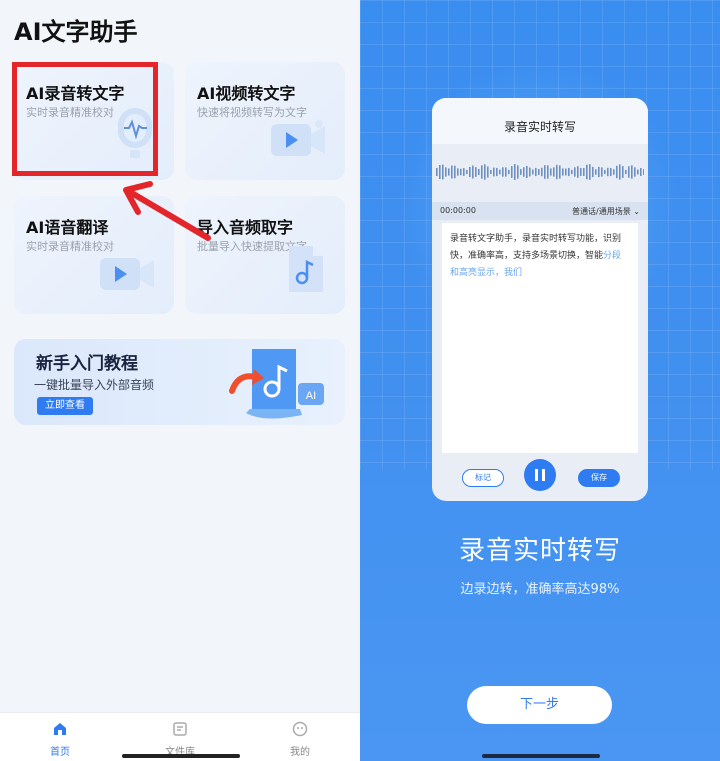 The width and height of the screenshot is (720, 761). What do you see at coordinates (300, 739) in the screenshot?
I see `tab-profile: 我的` at bounding box center [300, 739].